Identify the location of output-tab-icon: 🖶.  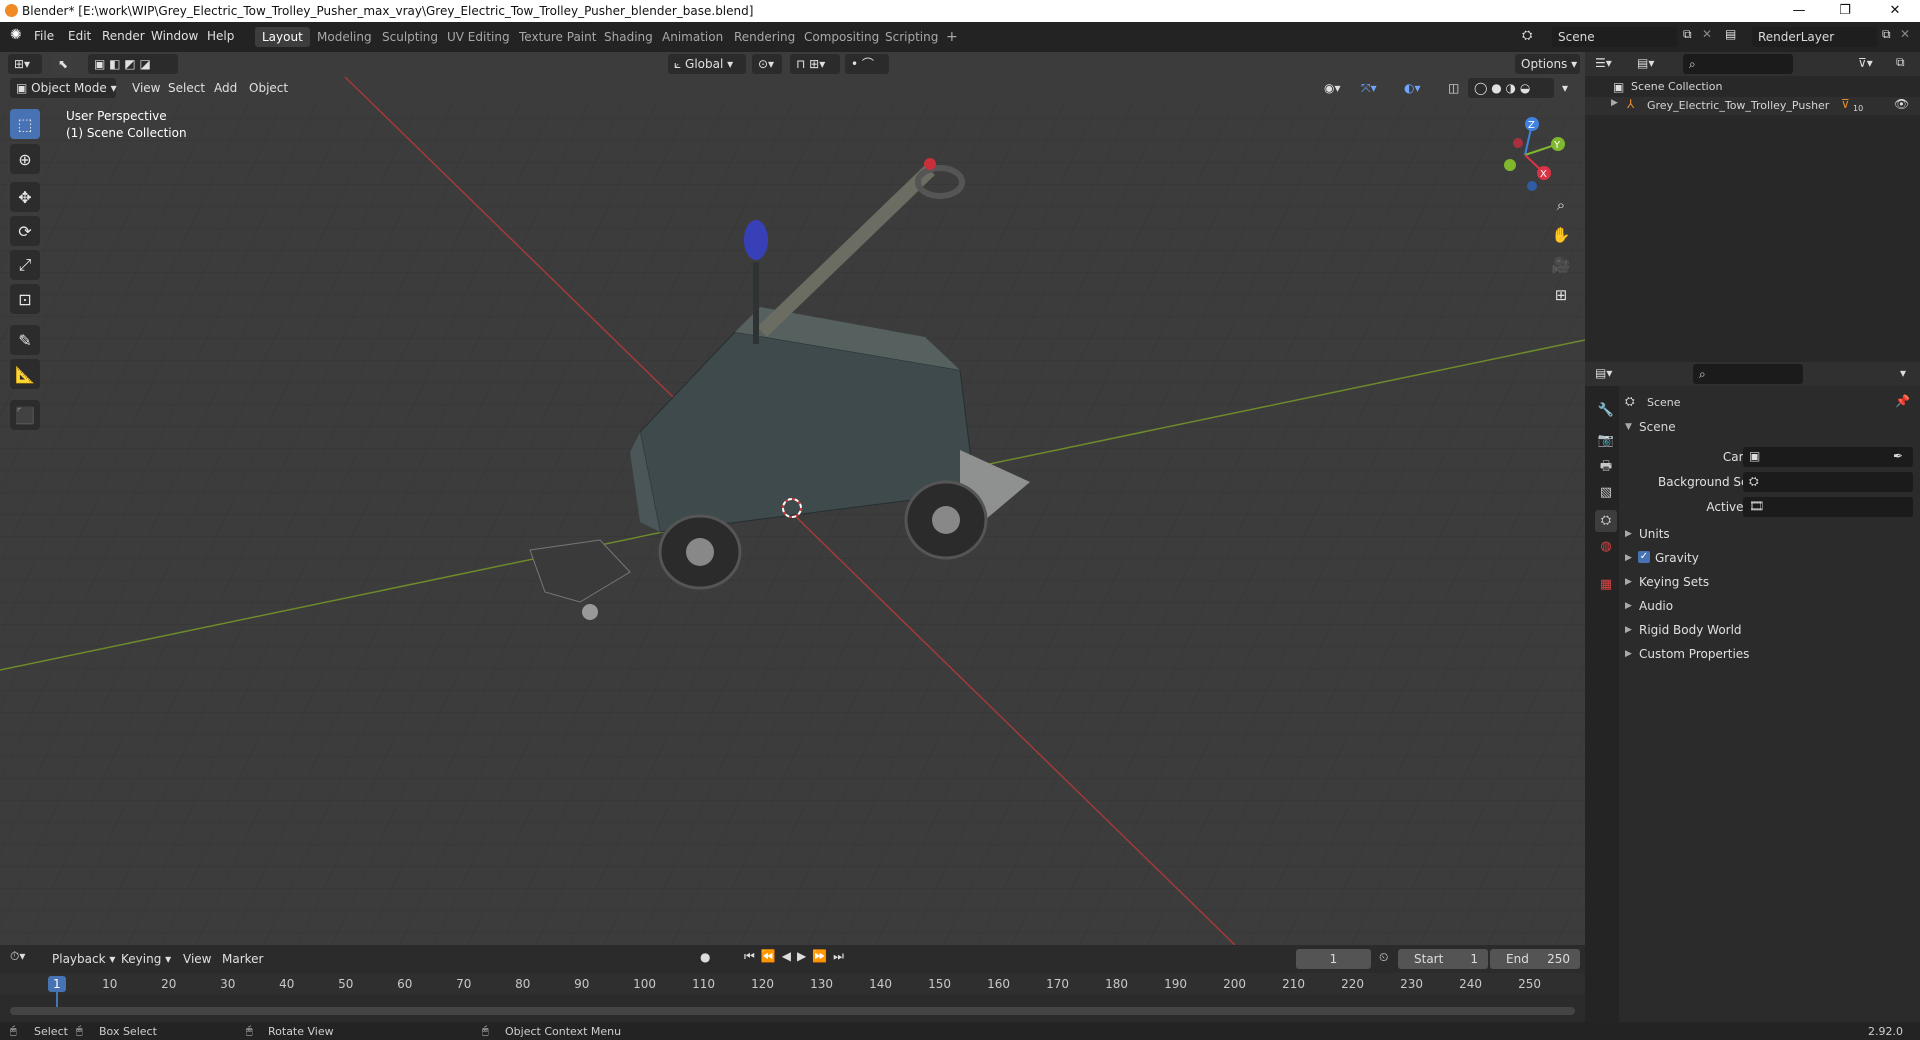
(1606, 467).